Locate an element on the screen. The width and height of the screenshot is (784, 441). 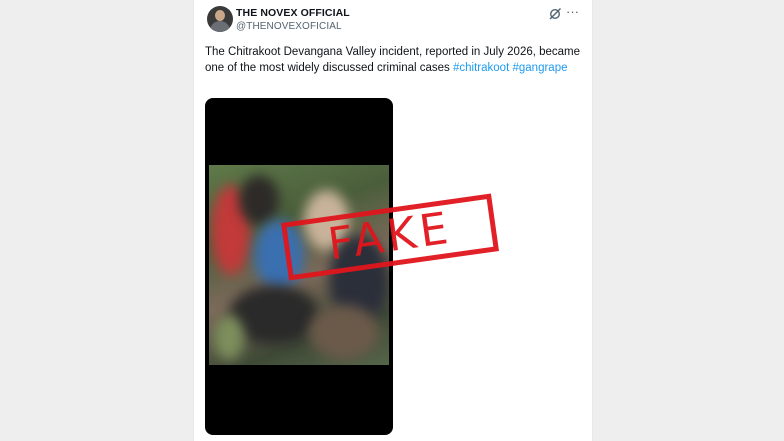
hashtag-link: #chitrakoot is located at coordinates (481, 68).